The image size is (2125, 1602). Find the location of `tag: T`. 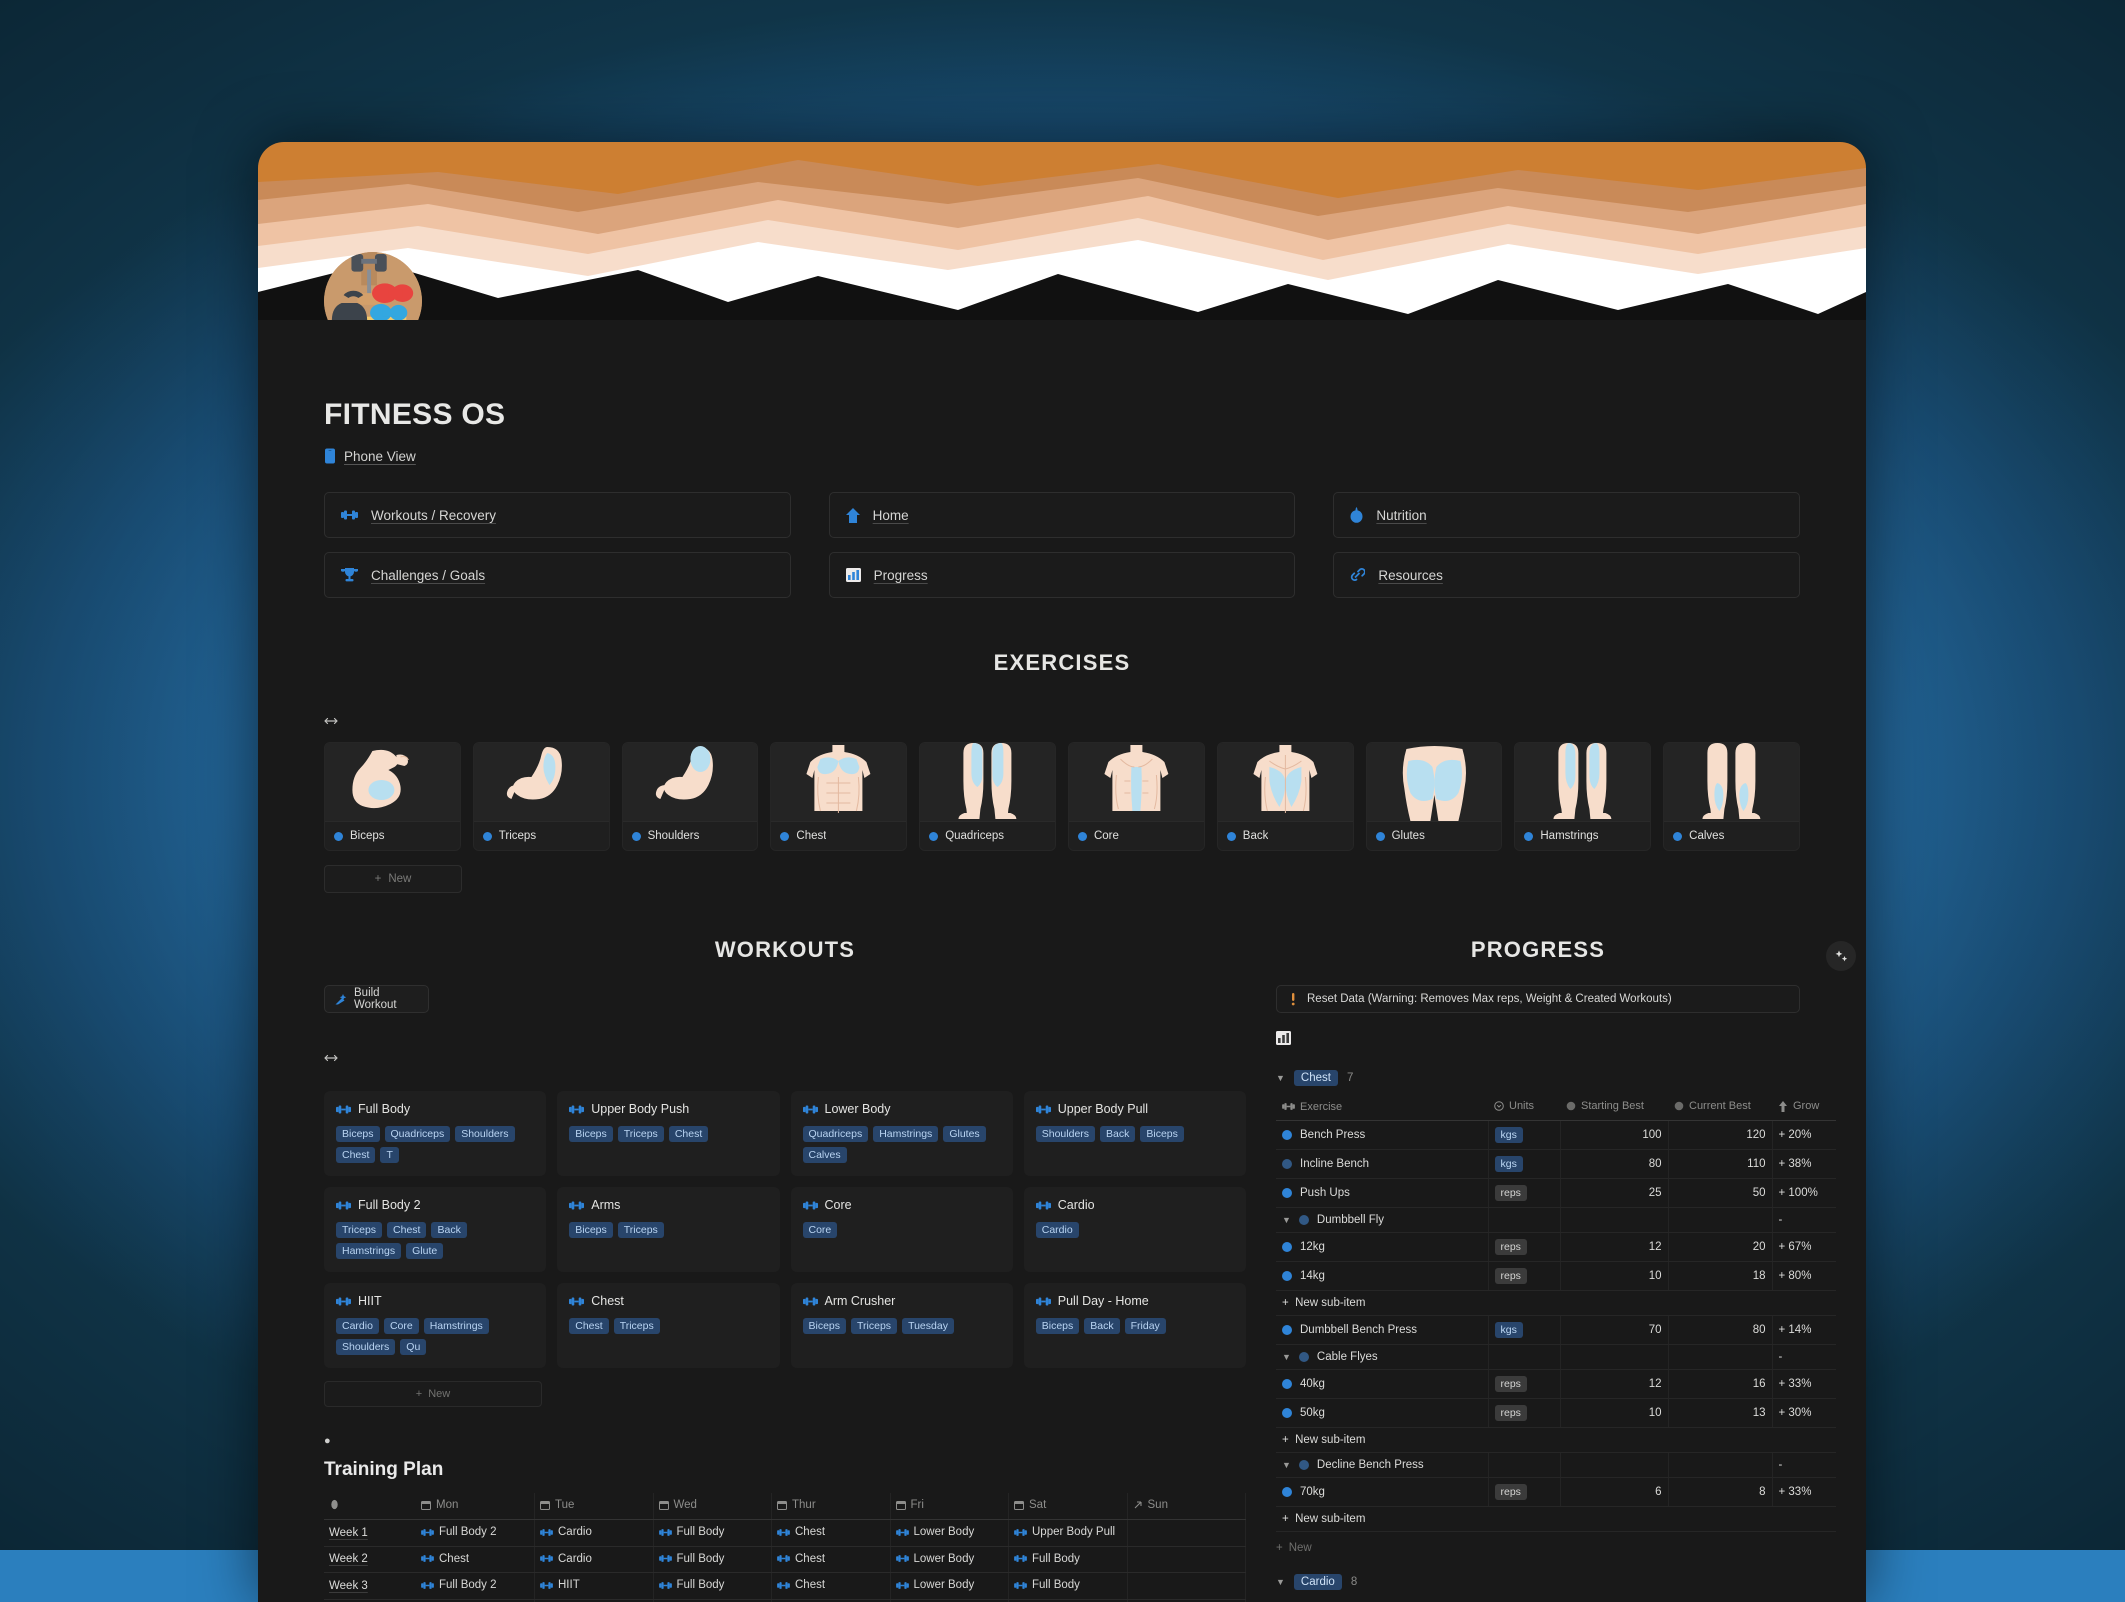

tag: T is located at coordinates (389, 1155).